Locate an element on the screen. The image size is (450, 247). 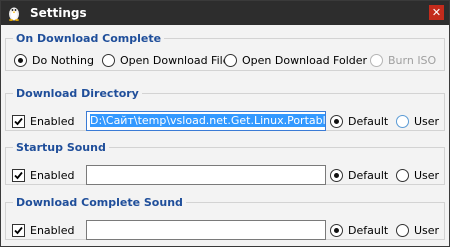
radio-default-startup-sound: Default is located at coordinates (359, 175).